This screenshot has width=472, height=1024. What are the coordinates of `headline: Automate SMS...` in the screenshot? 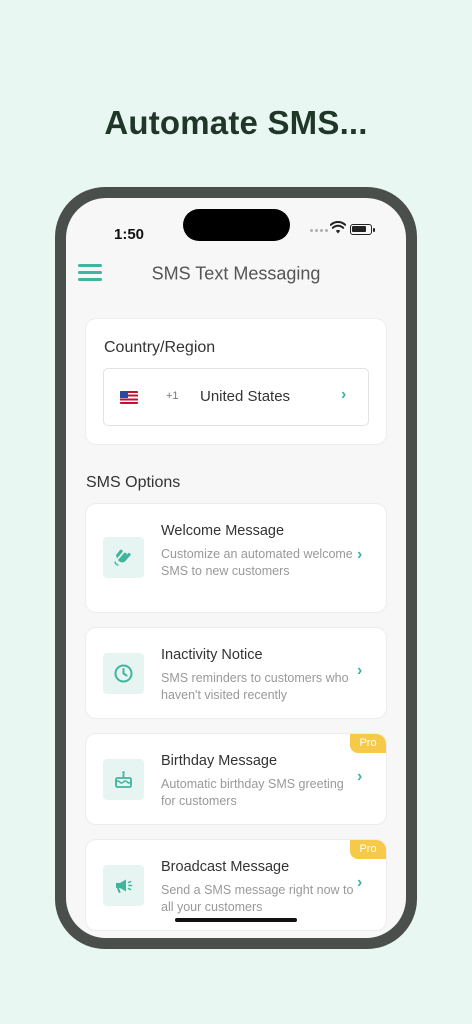 It's located at (236, 122).